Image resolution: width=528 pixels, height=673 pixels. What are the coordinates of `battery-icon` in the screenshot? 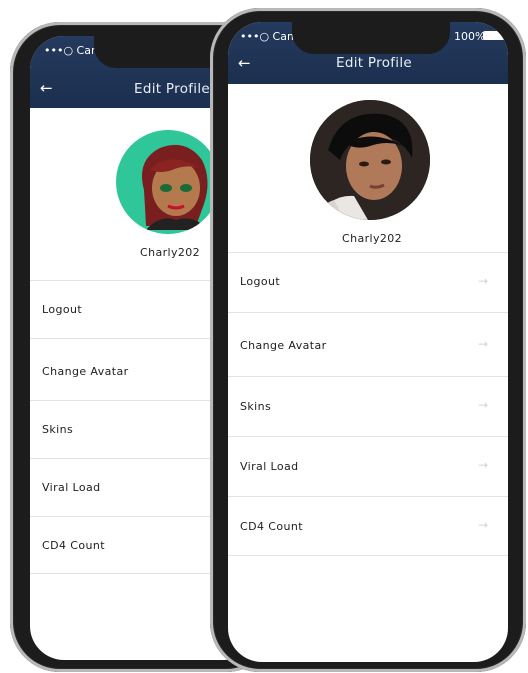 It's located at (494, 35).